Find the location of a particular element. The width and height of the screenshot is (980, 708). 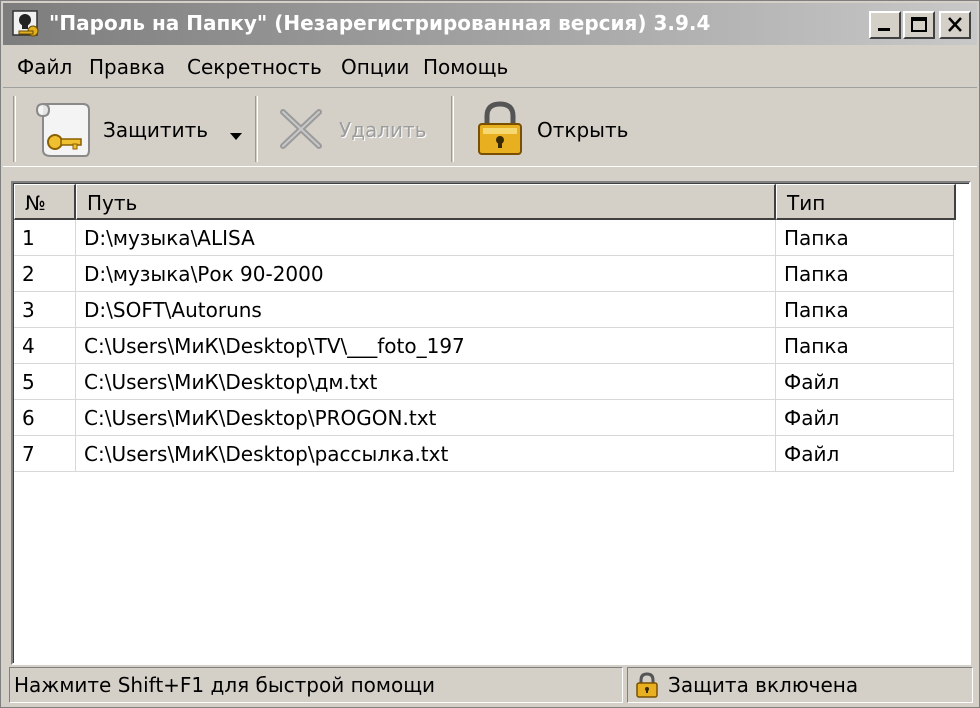

row-number: 5 is located at coordinates (45, 382).